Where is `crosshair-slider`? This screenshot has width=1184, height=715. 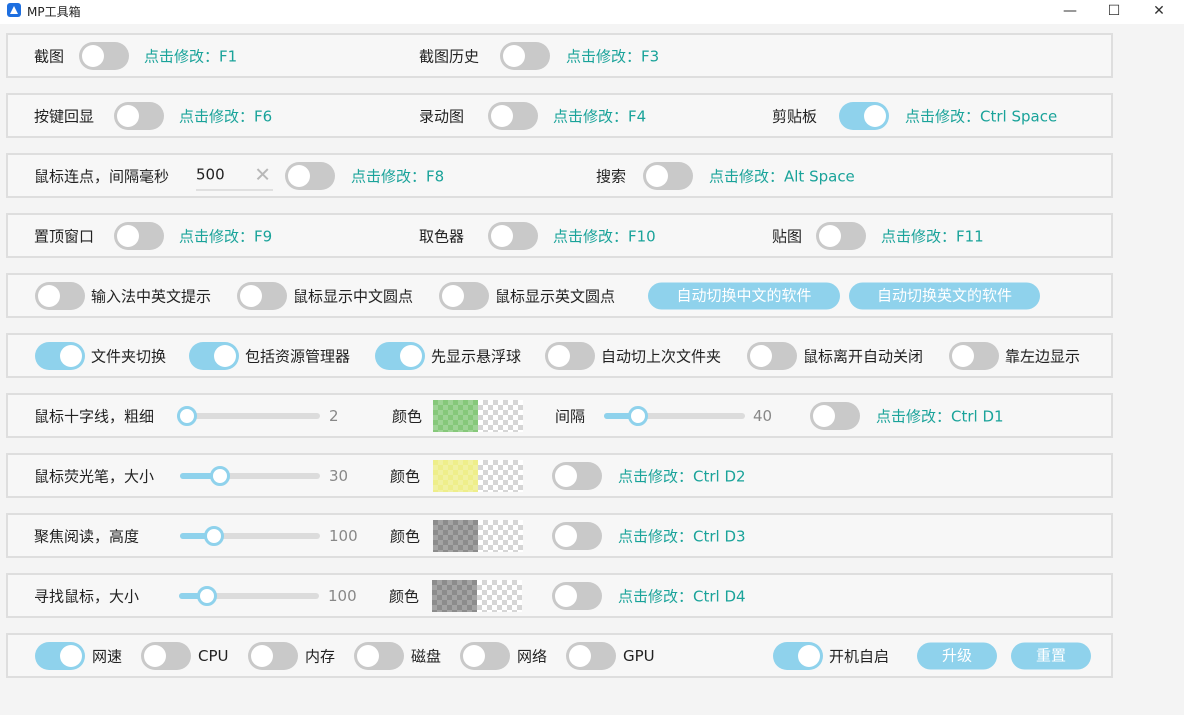 crosshair-slider is located at coordinates (248, 415).